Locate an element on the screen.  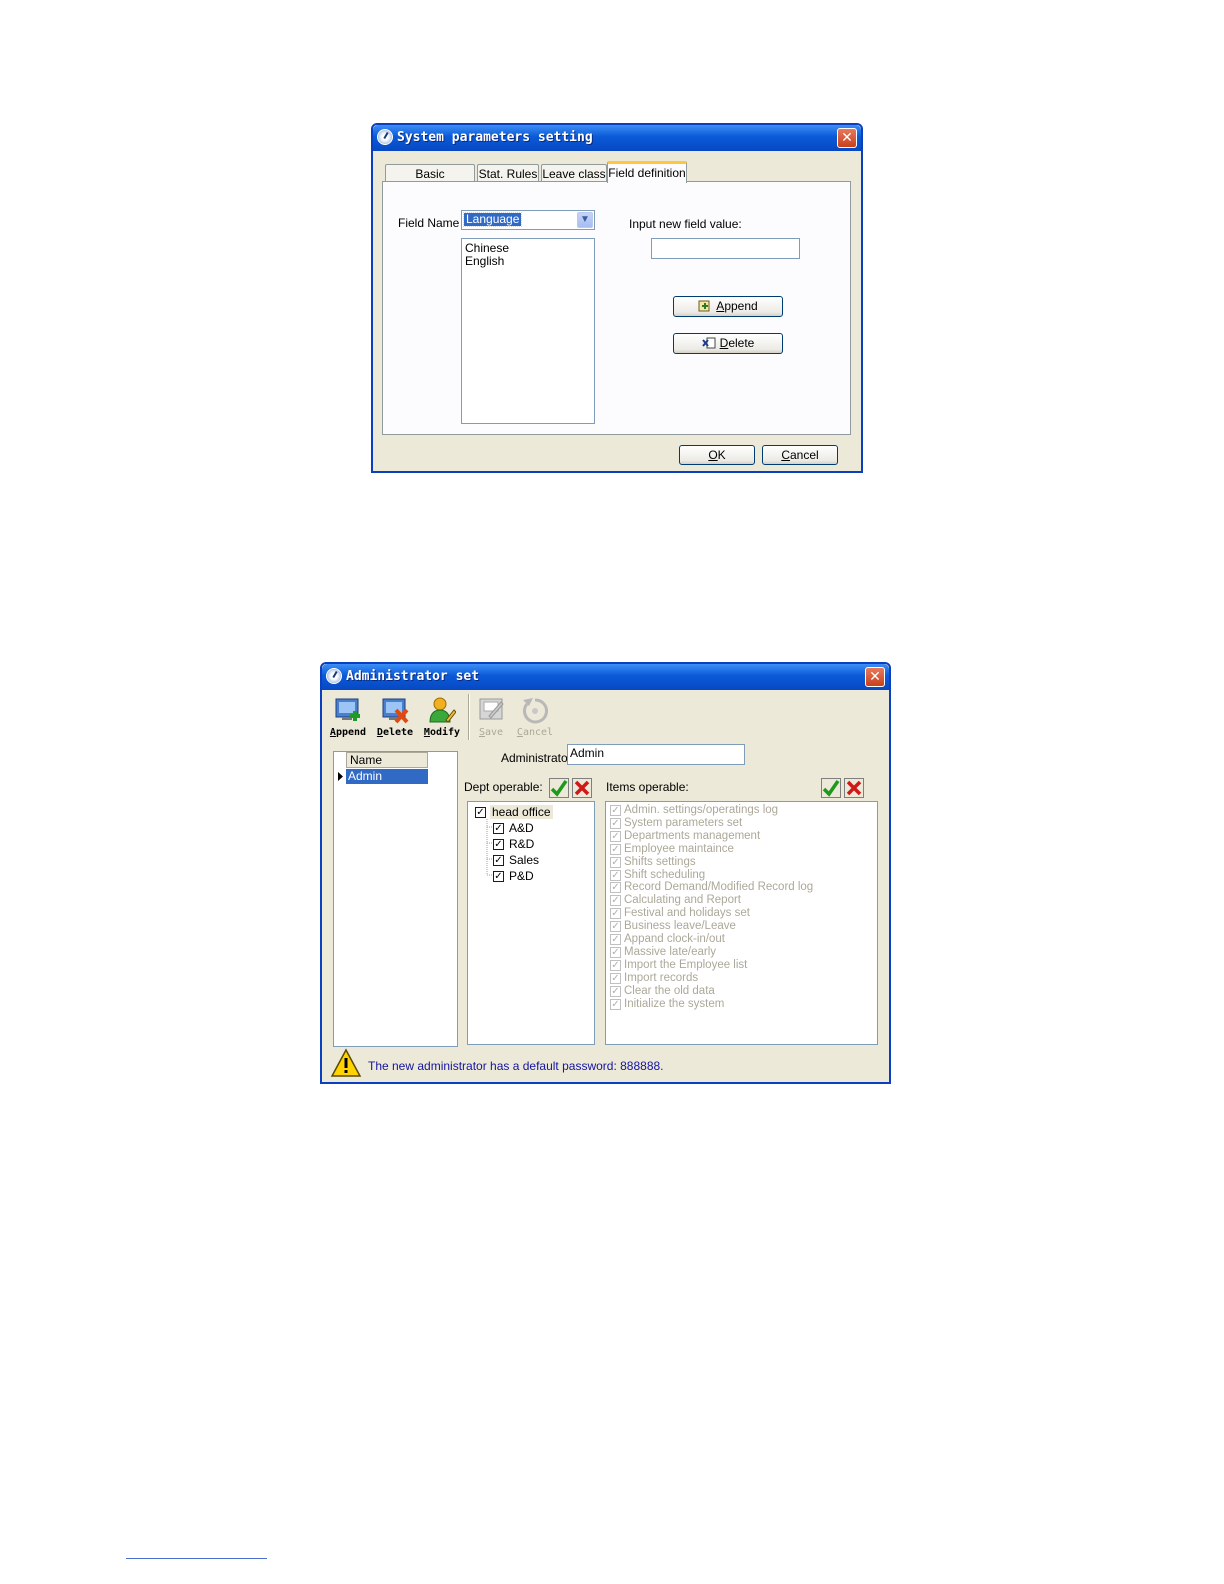
delete-toolbar-button: Delete is located at coordinates (395, 718).